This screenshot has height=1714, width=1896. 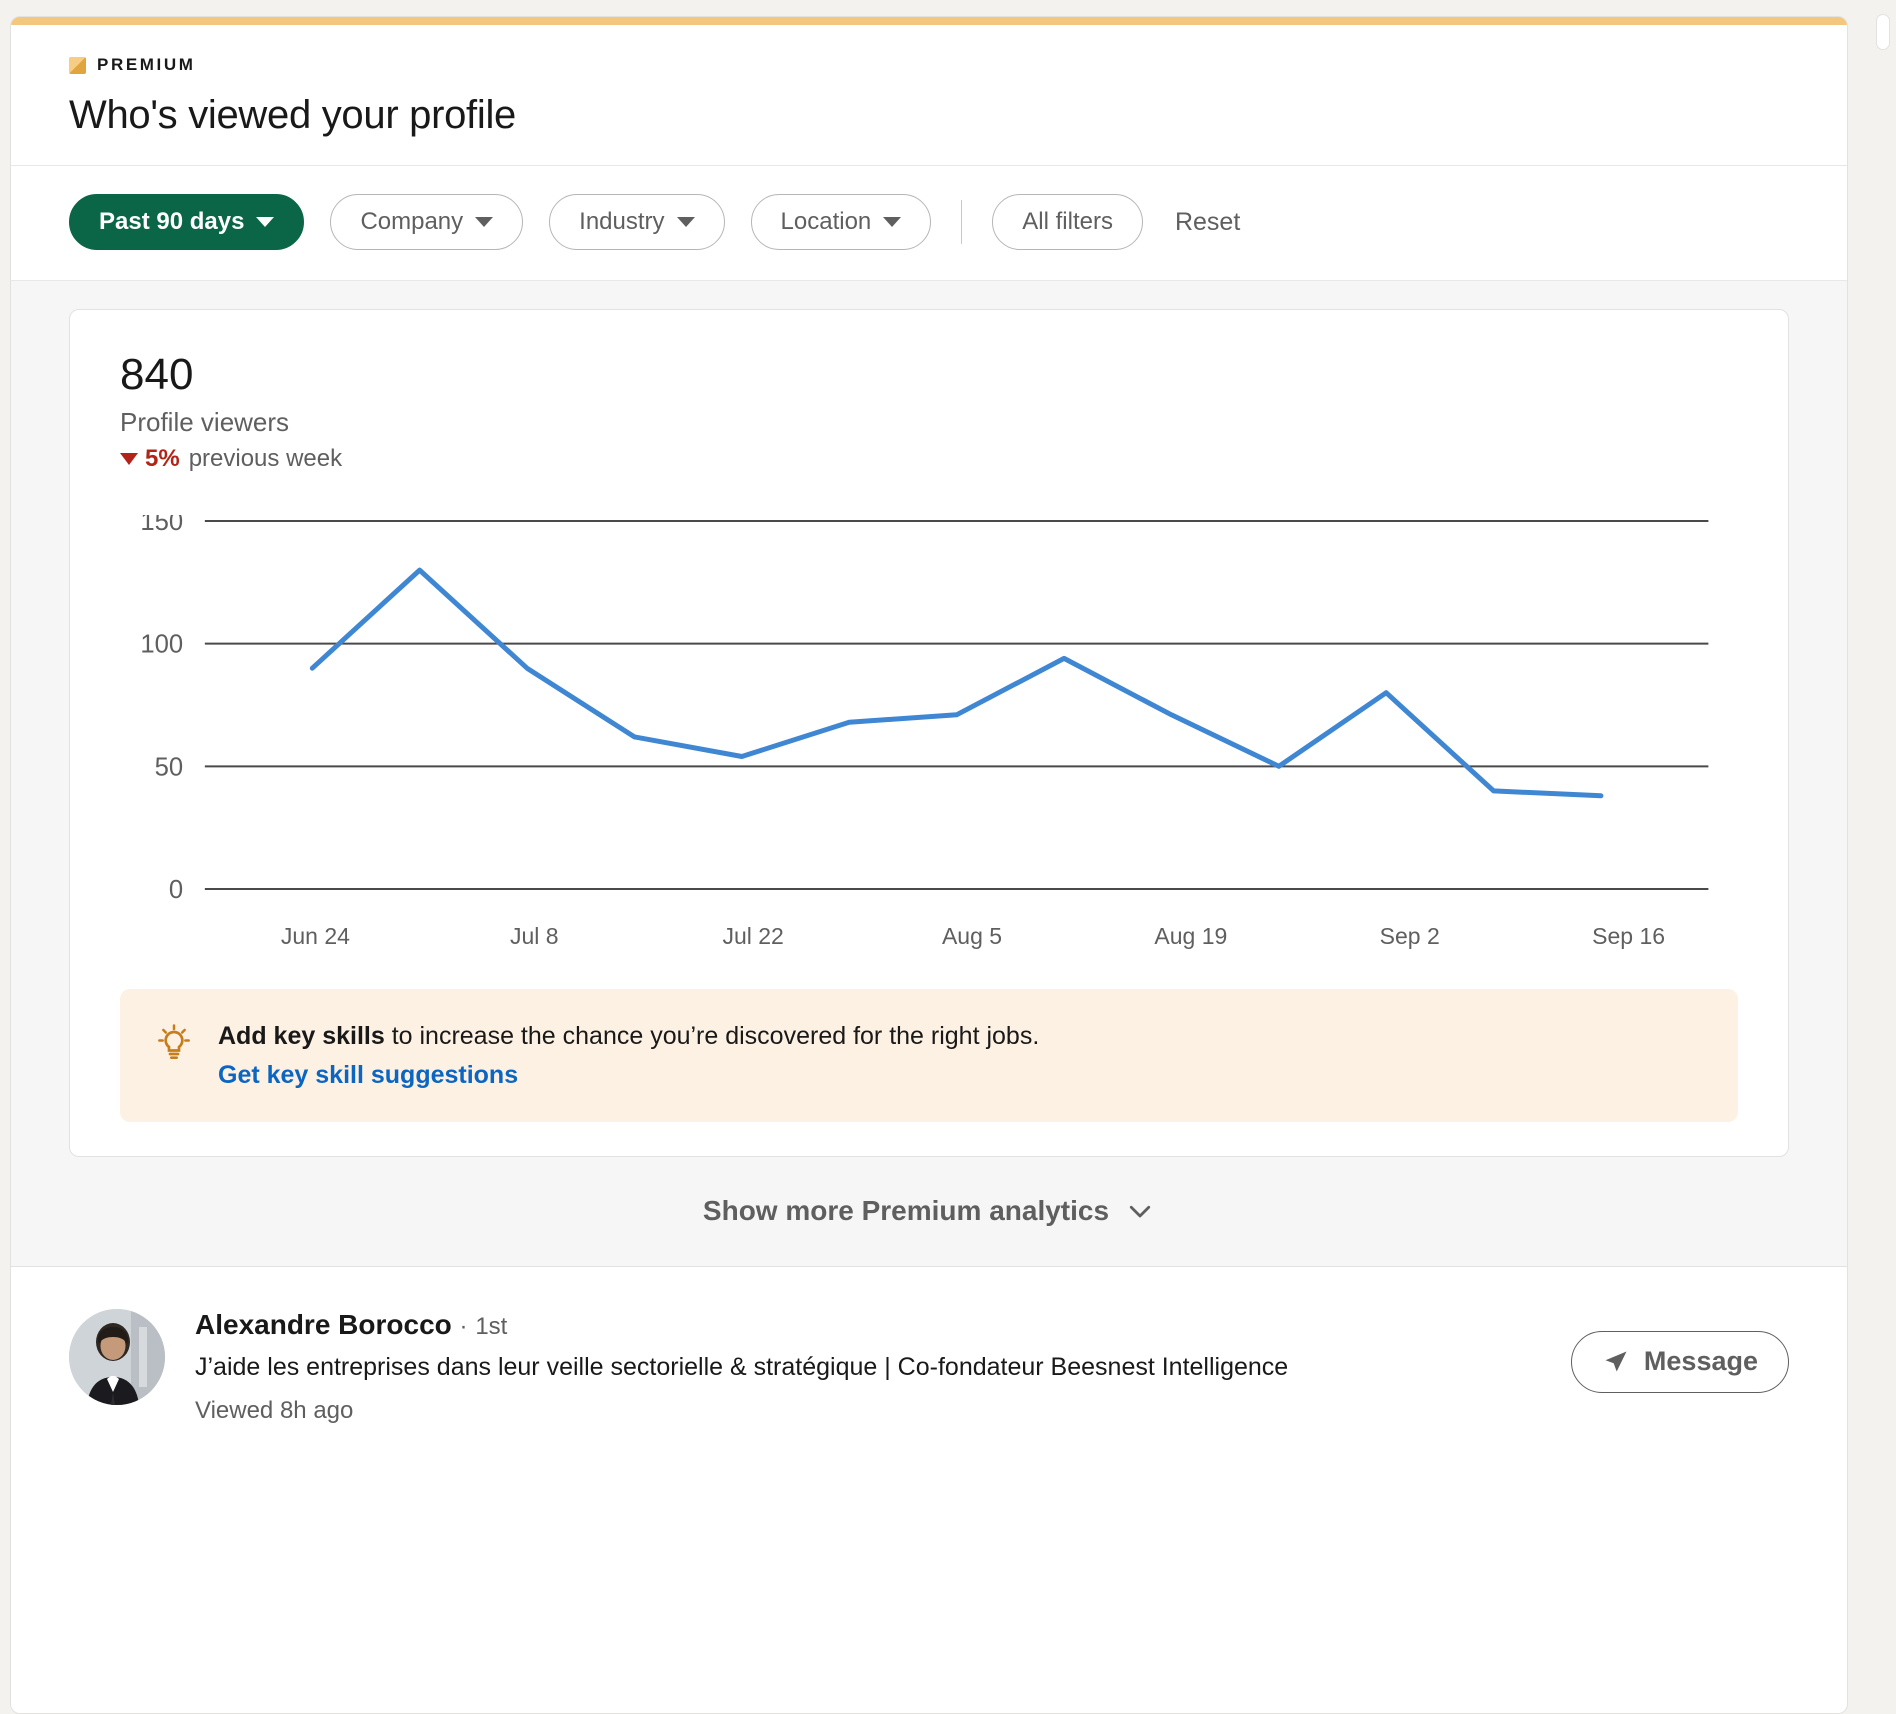 I want to click on show-more-premium-analytics-button: Show more Premium analytics, so click(x=929, y=1211).